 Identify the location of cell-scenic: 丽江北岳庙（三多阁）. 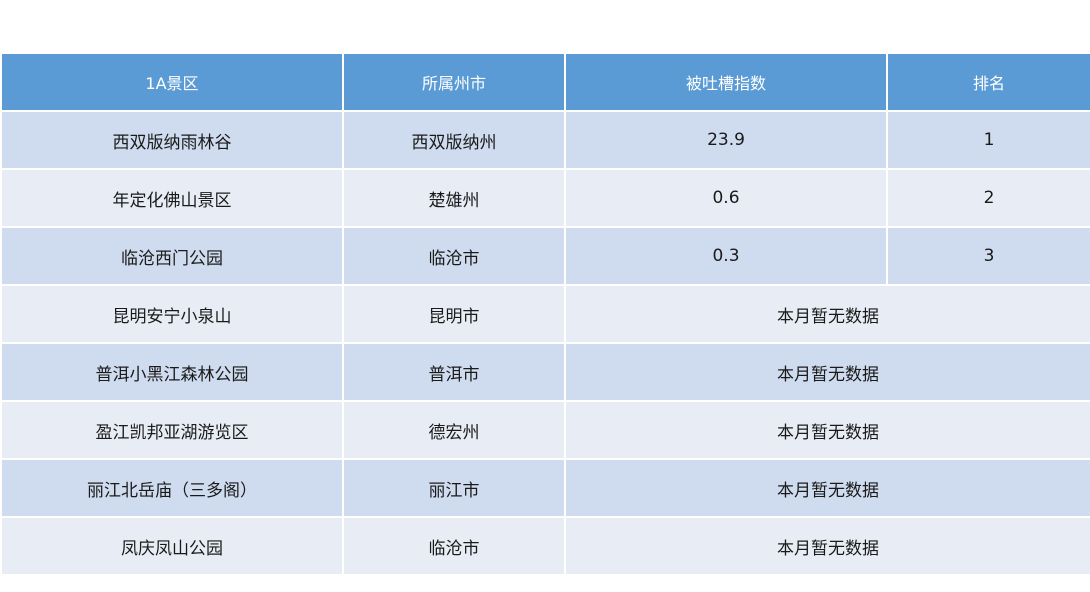
(172, 488).